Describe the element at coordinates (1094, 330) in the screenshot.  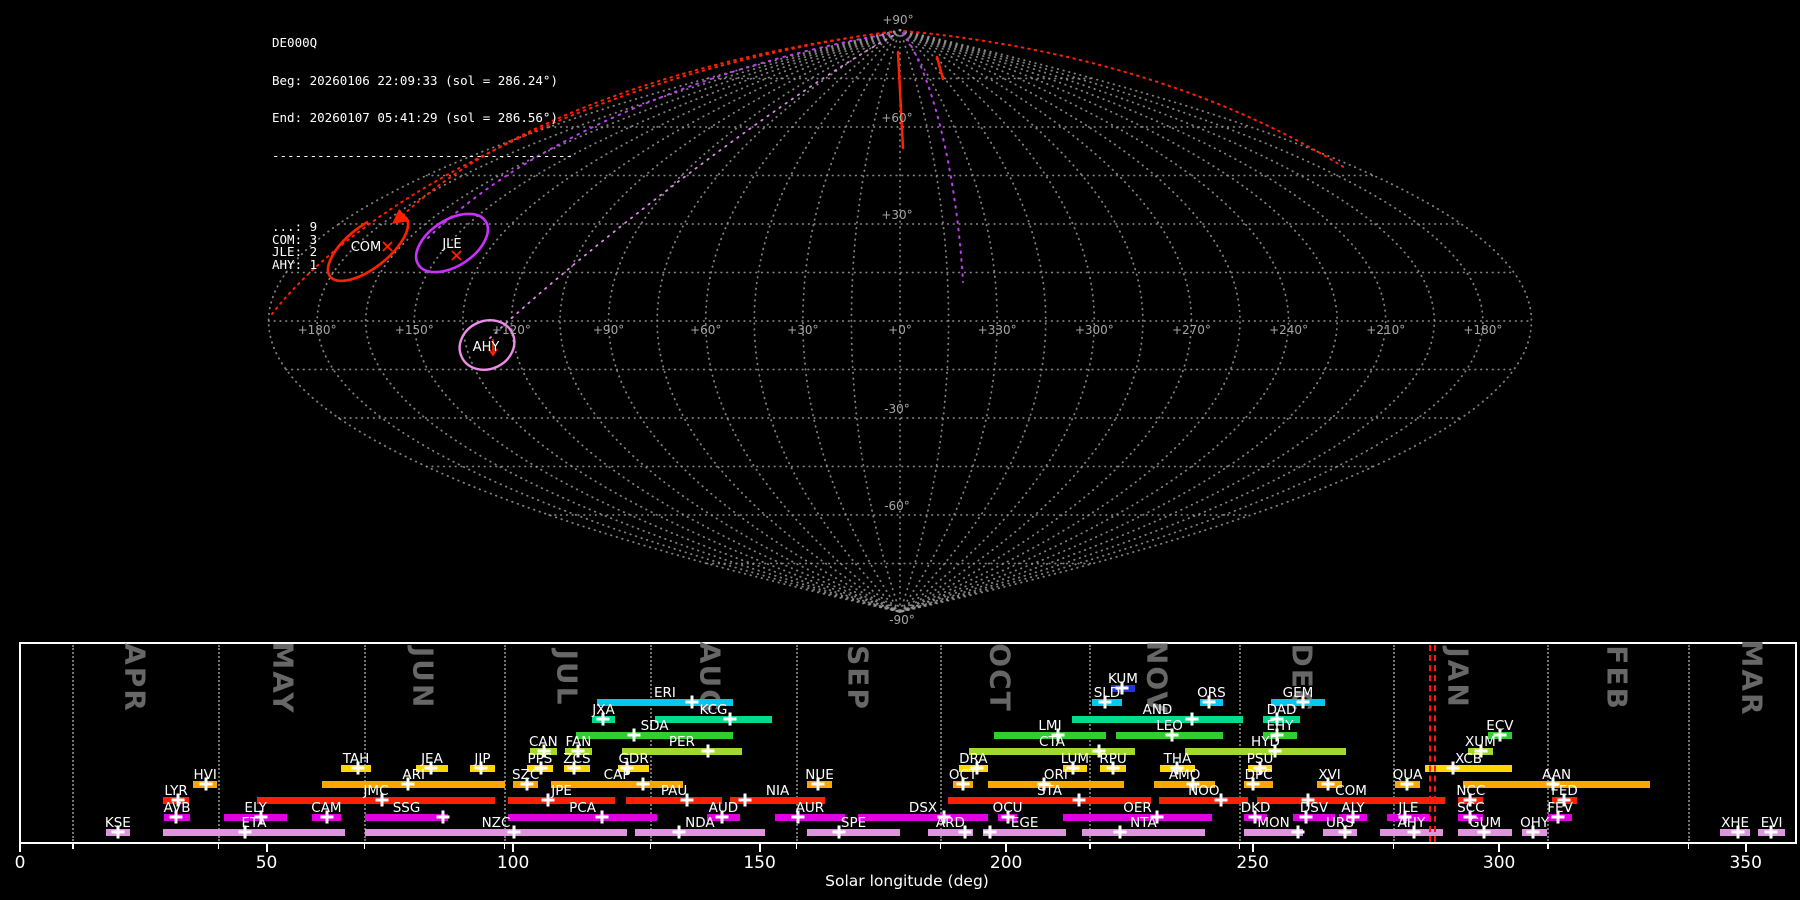
I see `lon-tick-label: +300°` at that location.